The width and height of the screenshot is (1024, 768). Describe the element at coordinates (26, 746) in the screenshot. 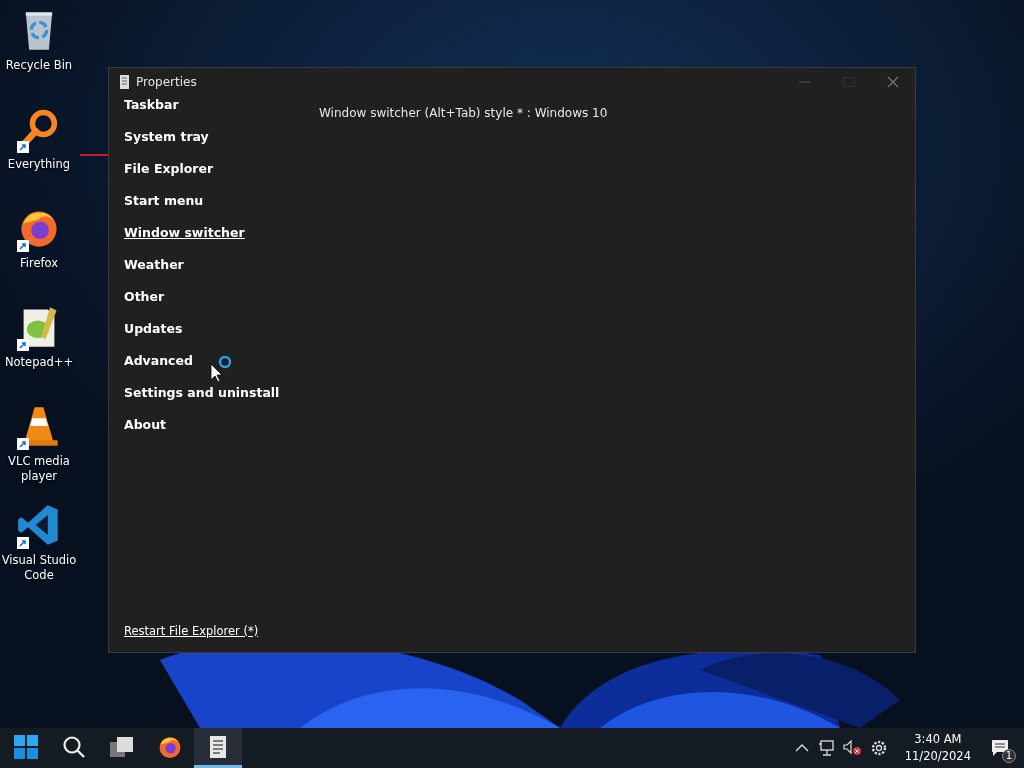

I see `start-icon` at that location.